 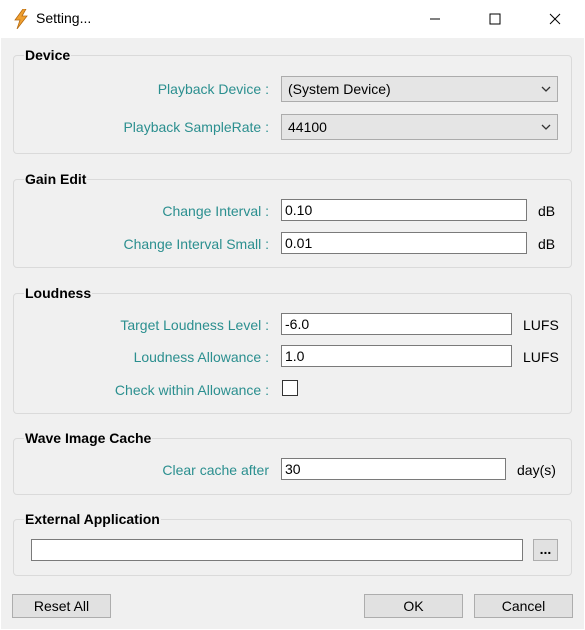 What do you see at coordinates (404, 210) in the screenshot?
I see `change-interval-input: 0.10` at bounding box center [404, 210].